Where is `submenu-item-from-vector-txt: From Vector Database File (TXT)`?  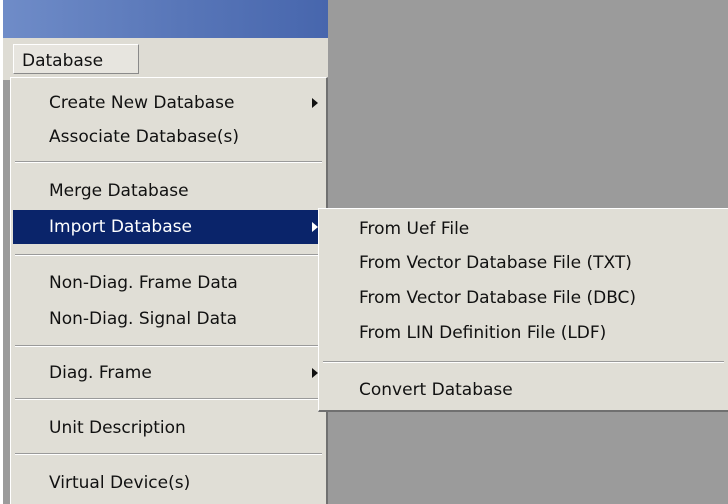 submenu-item-from-vector-txt: From Vector Database File (TXT) is located at coordinates (523, 263).